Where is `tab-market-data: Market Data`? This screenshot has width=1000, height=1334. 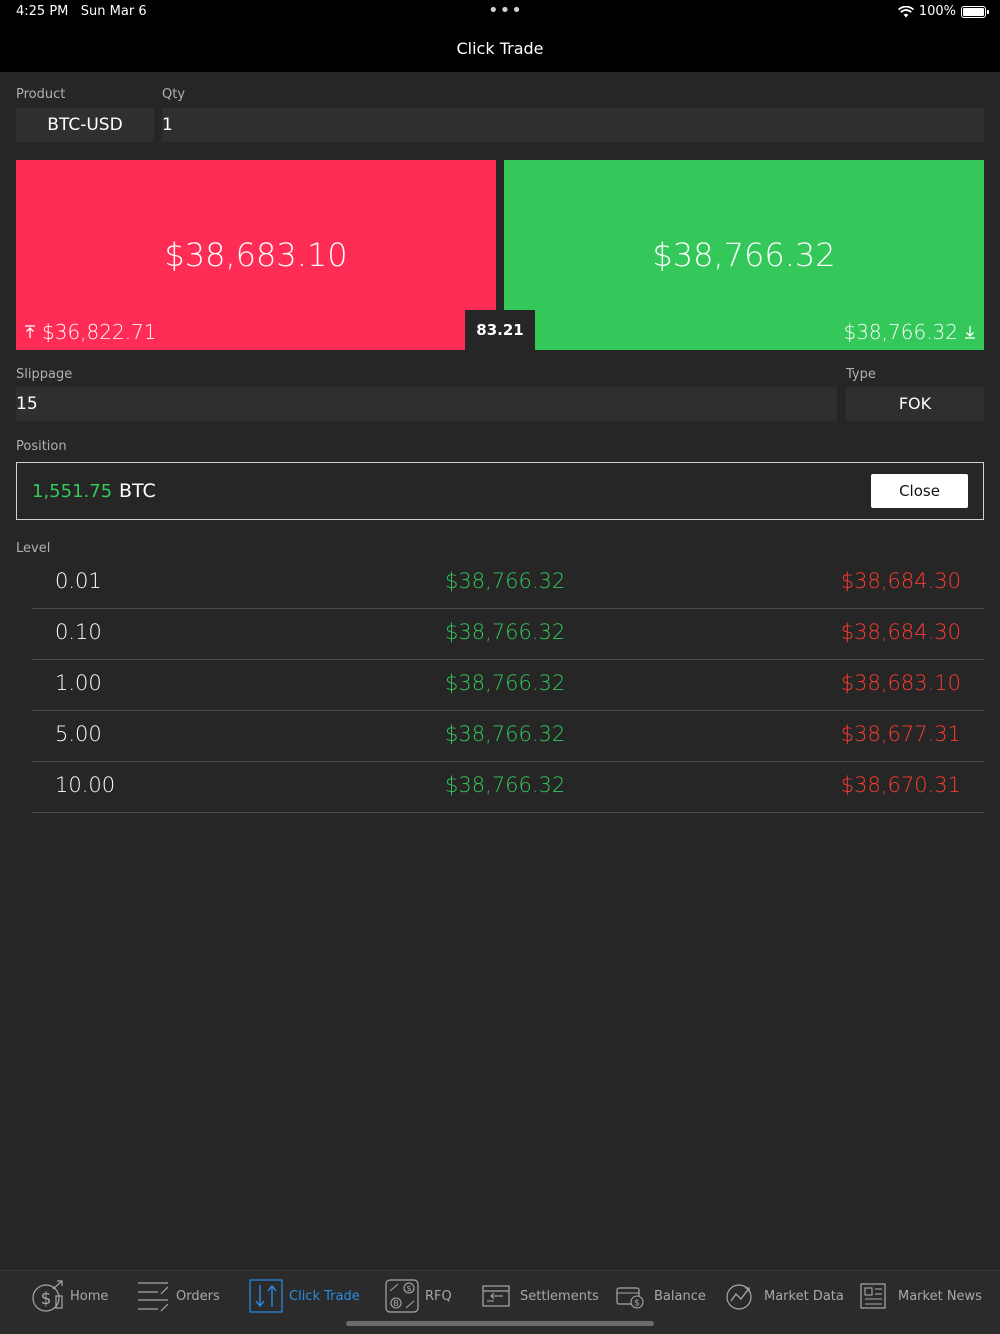 tab-market-data: Market Data is located at coordinates (784, 1296).